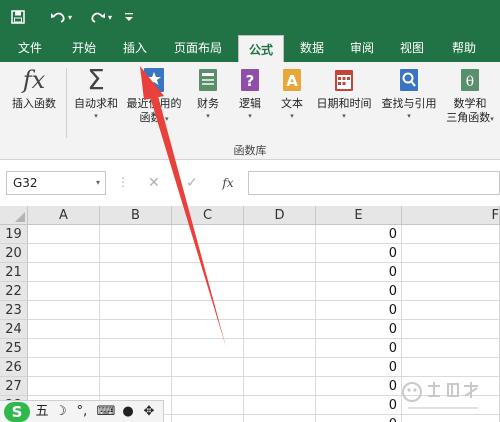 Image resolution: width=500 pixels, height=422 pixels. What do you see at coordinates (451, 348) in the screenshot?
I see `cell-f25` at bounding box center [451, 348].